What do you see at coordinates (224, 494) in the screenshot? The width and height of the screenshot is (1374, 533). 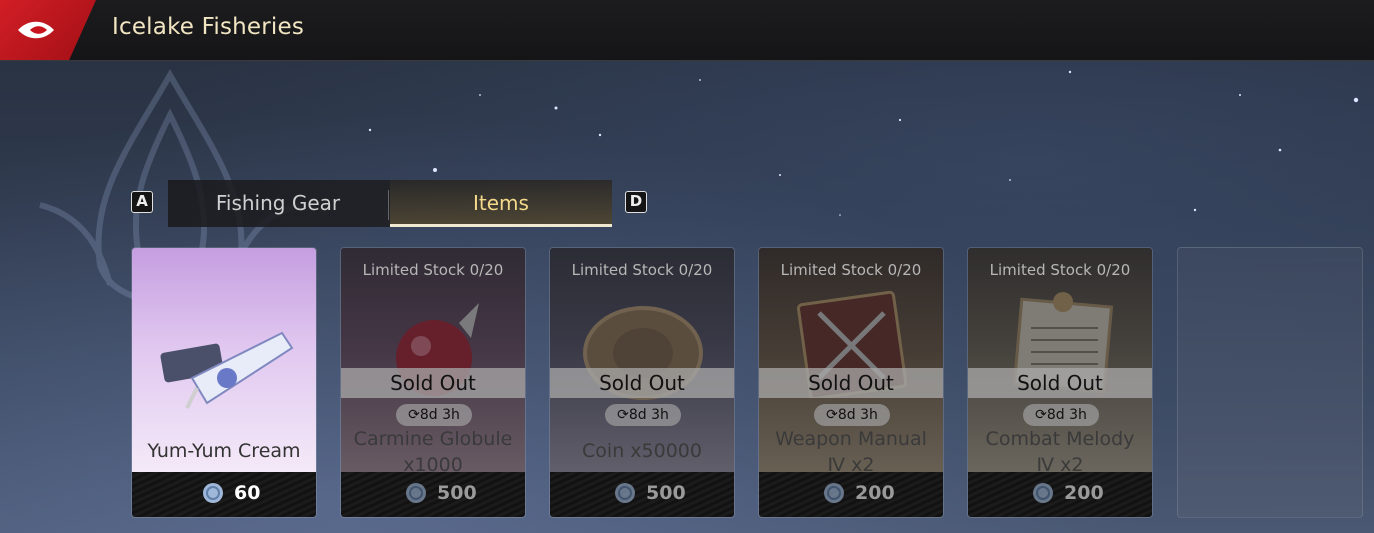 I see `price-bar: 60` at bounding box center [224, 494].